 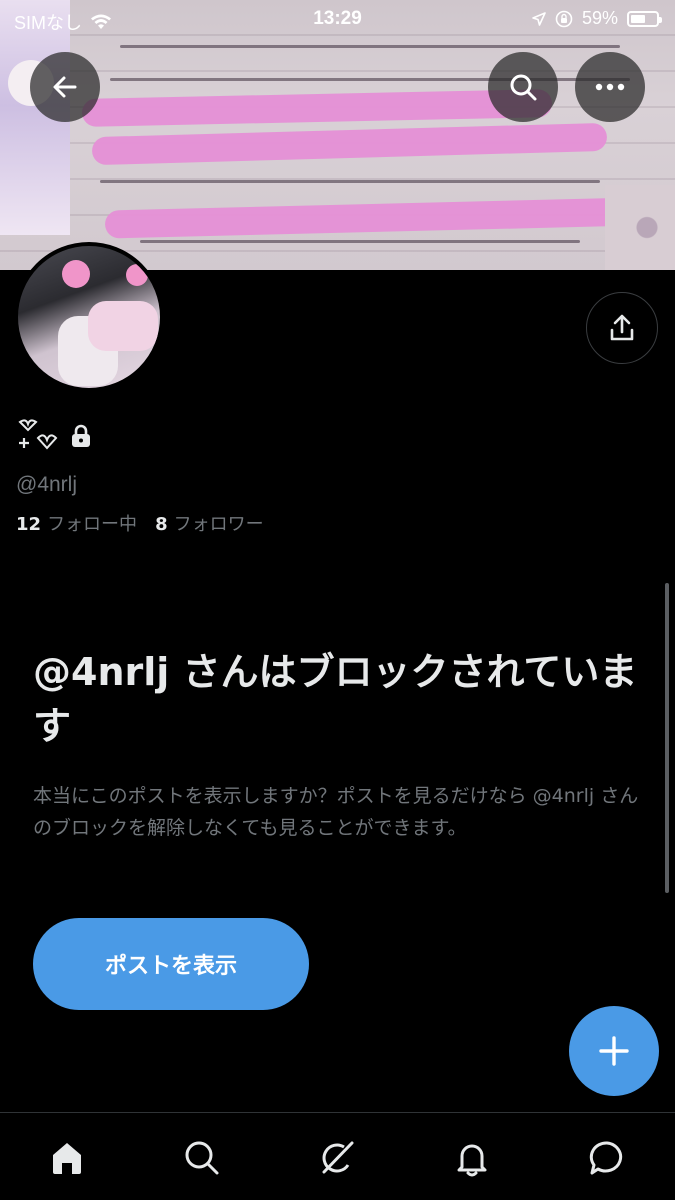 I want to click on home-icon, so click(x=67, y=1158).